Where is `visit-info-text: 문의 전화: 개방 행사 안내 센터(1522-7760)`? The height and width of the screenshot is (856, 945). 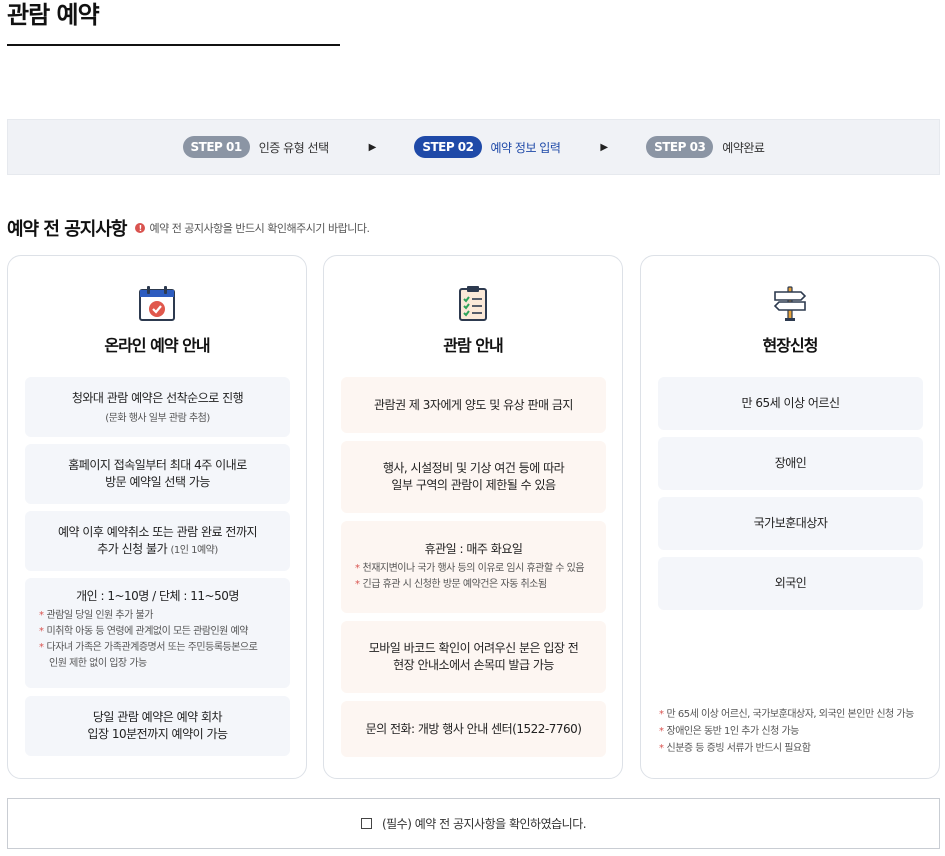
visit-info-text: 문의 전화: 개방 행사 안내 센터(1522-7760) is located at coordinates (473, 728).